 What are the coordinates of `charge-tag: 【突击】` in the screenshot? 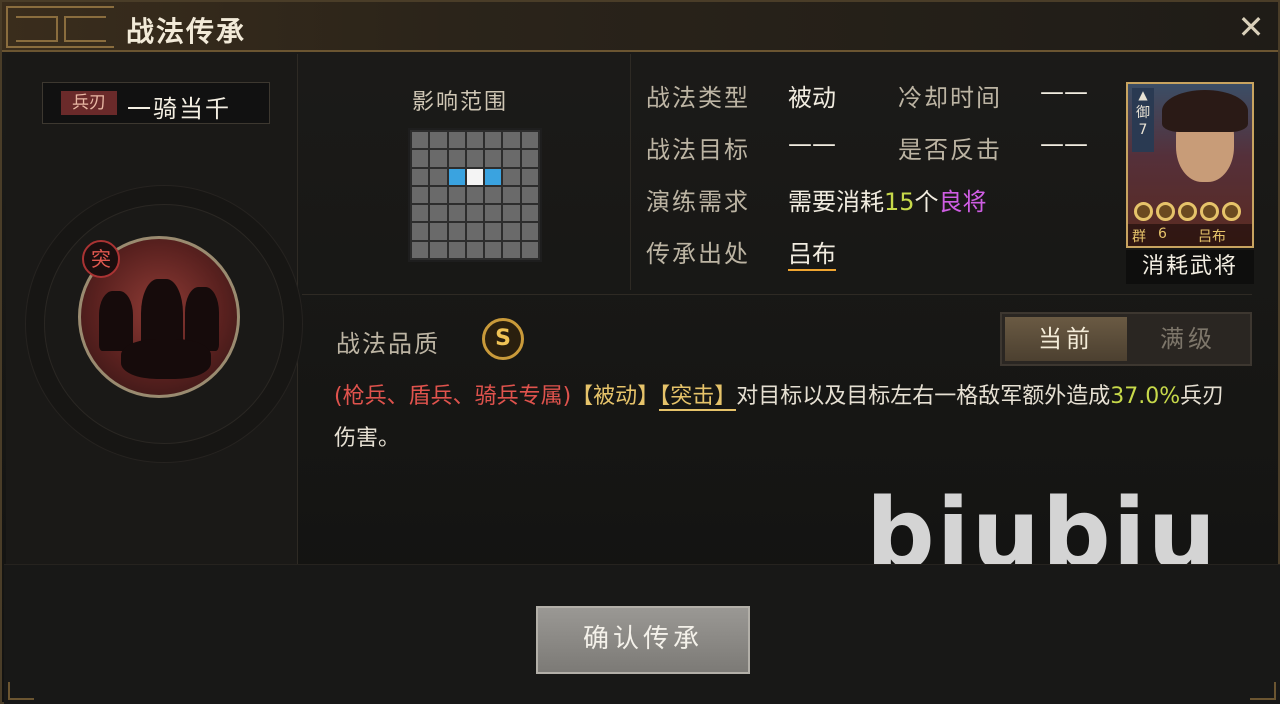 It's located at (698, 397).